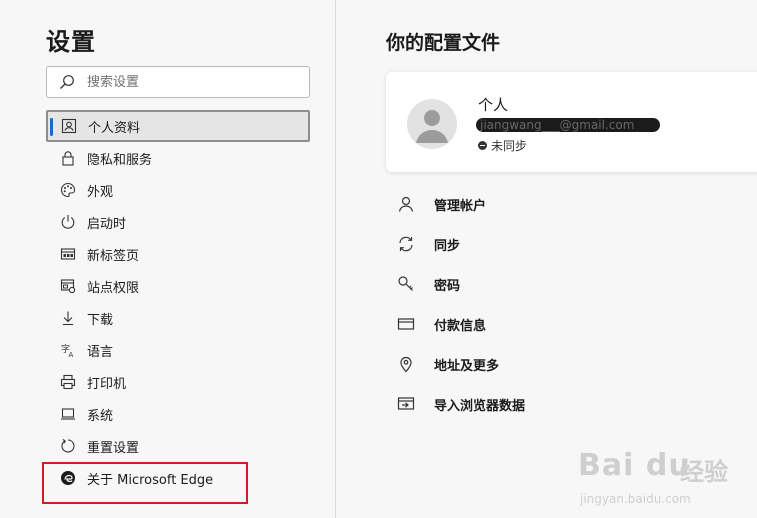 Image resolution: width=757 pixels, height=518 pixels. Describe the element at coordinates (178, 318) in the screenshot. I see `sidebar-item-downloads: 下载` at that location.